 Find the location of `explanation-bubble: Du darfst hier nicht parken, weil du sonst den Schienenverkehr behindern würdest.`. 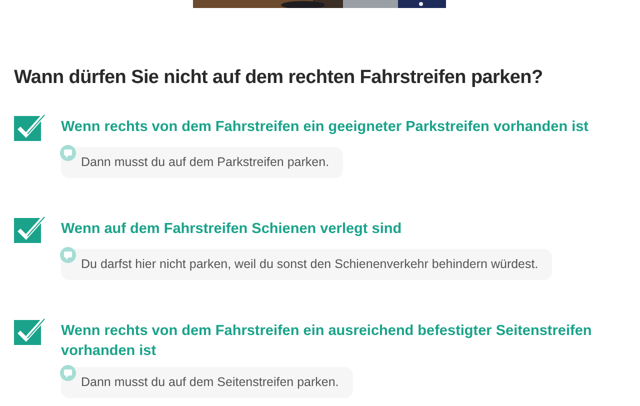

explanation-bubble: Du darfst hier nicht parken, weil du sonst den Schienenverkehr behindern würdest. is located at coordinates (306, 264).